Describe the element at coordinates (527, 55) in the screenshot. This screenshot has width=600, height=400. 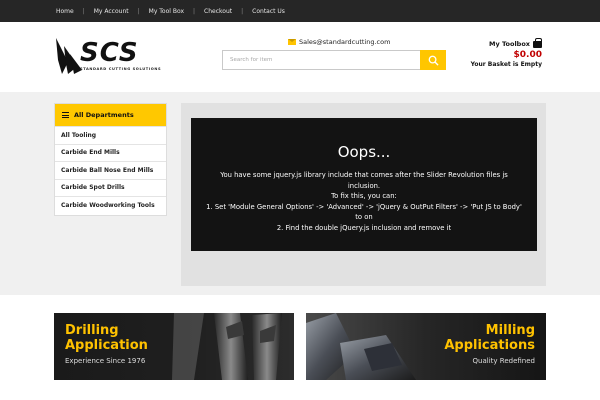
I see `cart-total: $0.00` at that location.